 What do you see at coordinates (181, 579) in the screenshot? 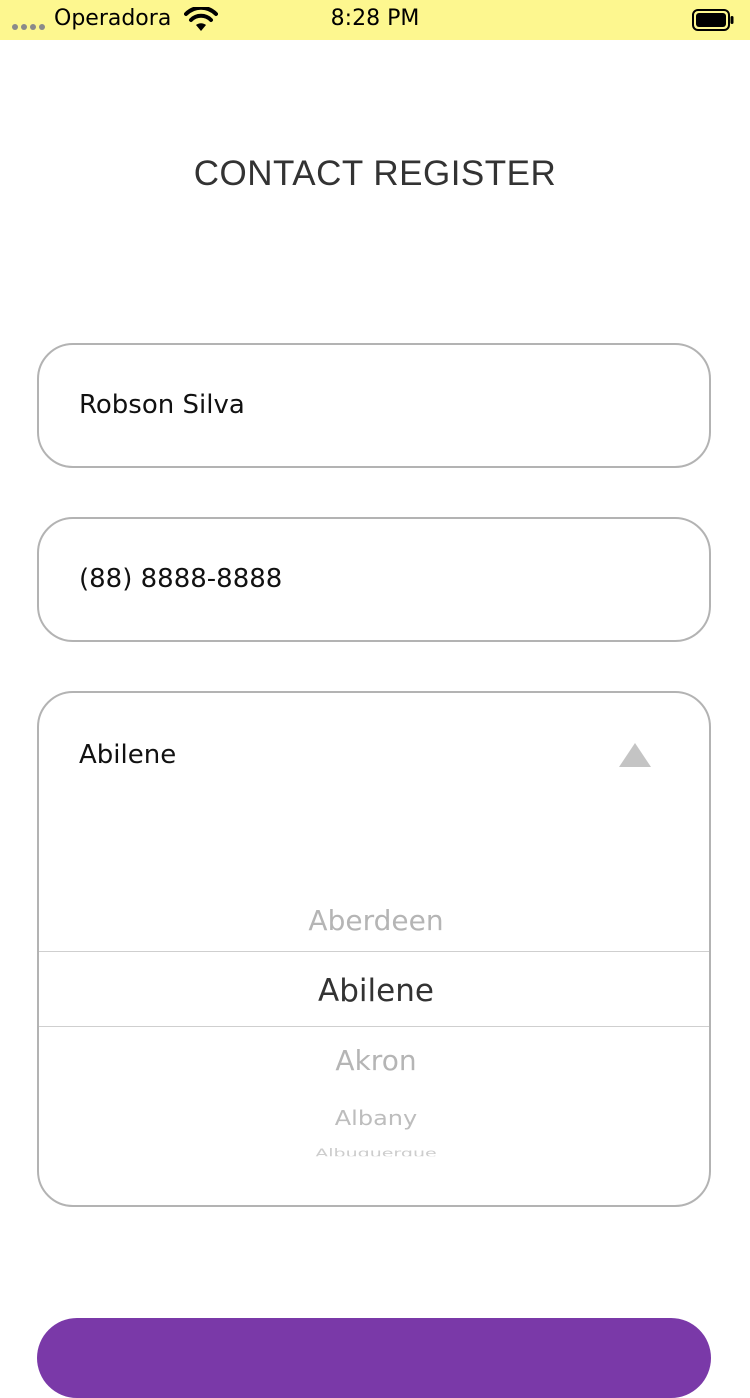
I see `phone-value: (88) 8888-8888` at bounding box center [181, 579].